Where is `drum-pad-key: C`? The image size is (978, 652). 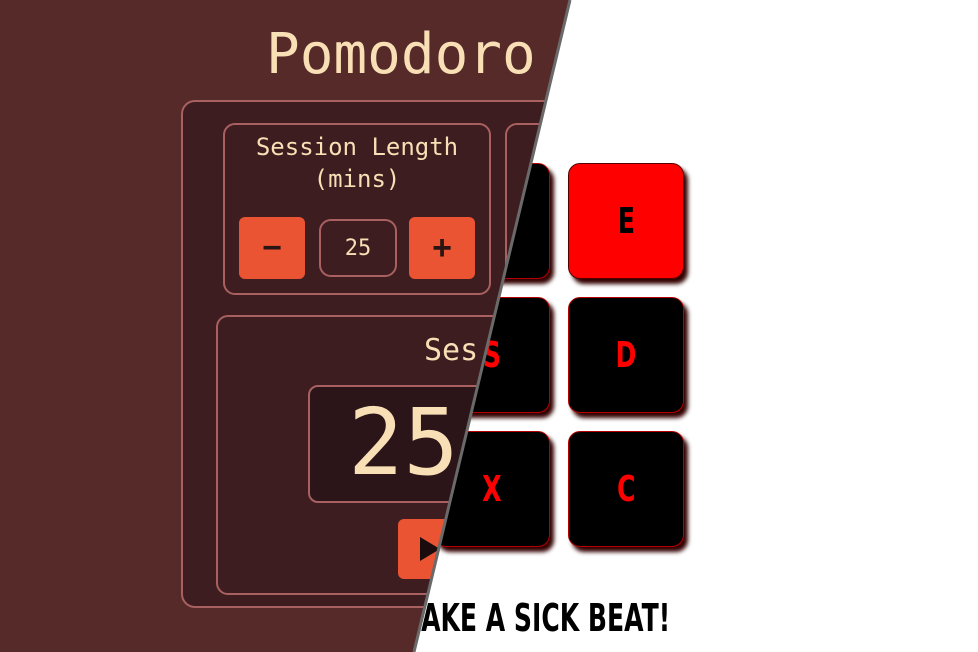 drum-pad-key: C is located at coordinates (626, 489).